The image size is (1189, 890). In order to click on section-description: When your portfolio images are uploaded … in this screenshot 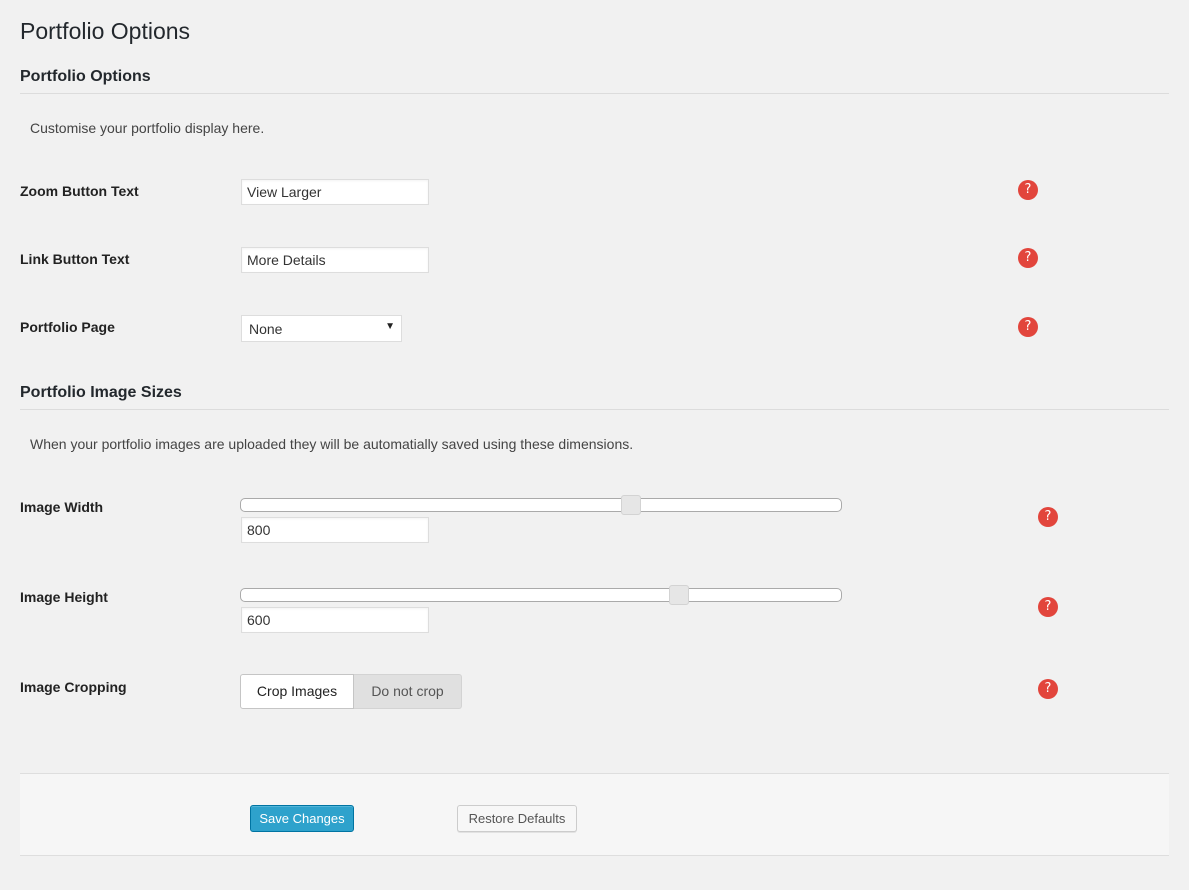, I will do `click(332, 444)`.